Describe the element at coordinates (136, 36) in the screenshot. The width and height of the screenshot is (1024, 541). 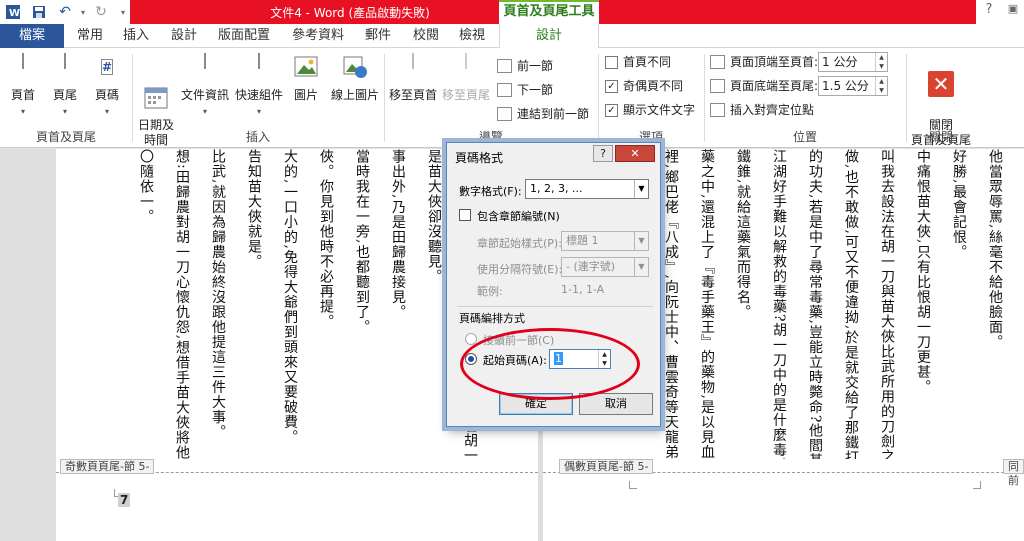
I see `tab-insert: 插入` at that location.